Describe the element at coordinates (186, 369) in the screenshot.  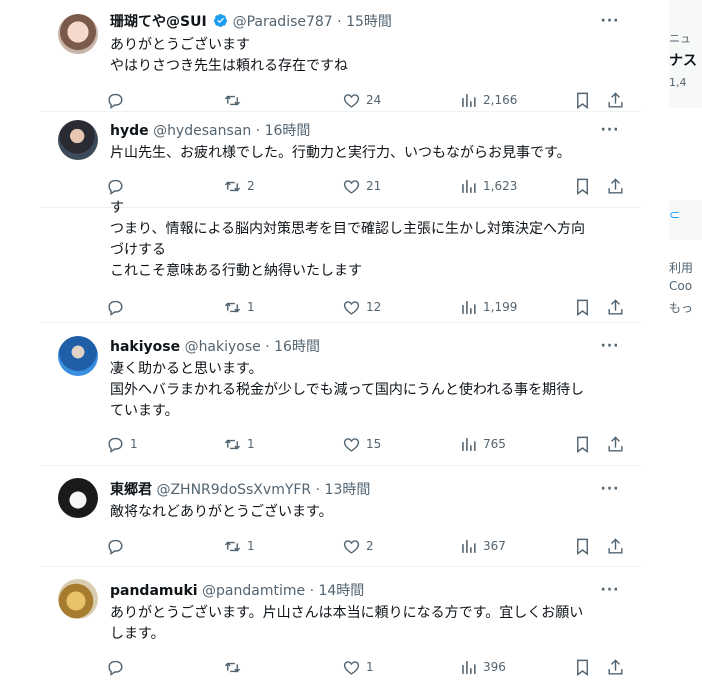
I see `tweet-text-line: 凄く助かると思います。` at that location.